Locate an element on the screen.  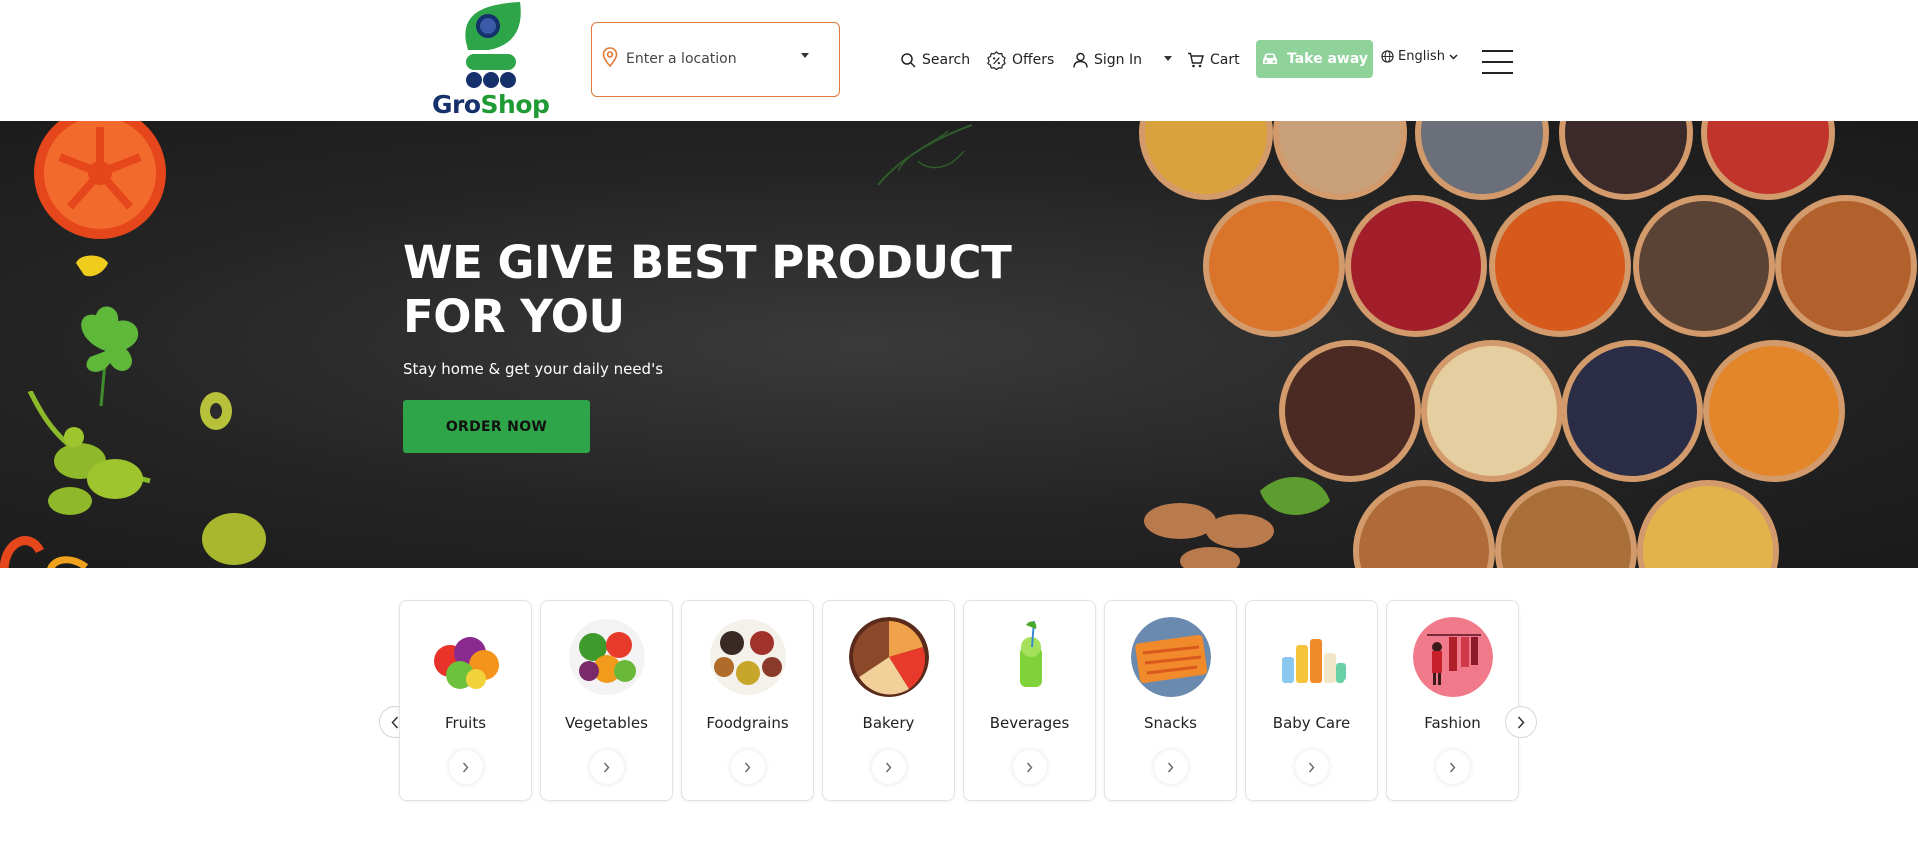
bakery-image is located at coordinates (889, 657).